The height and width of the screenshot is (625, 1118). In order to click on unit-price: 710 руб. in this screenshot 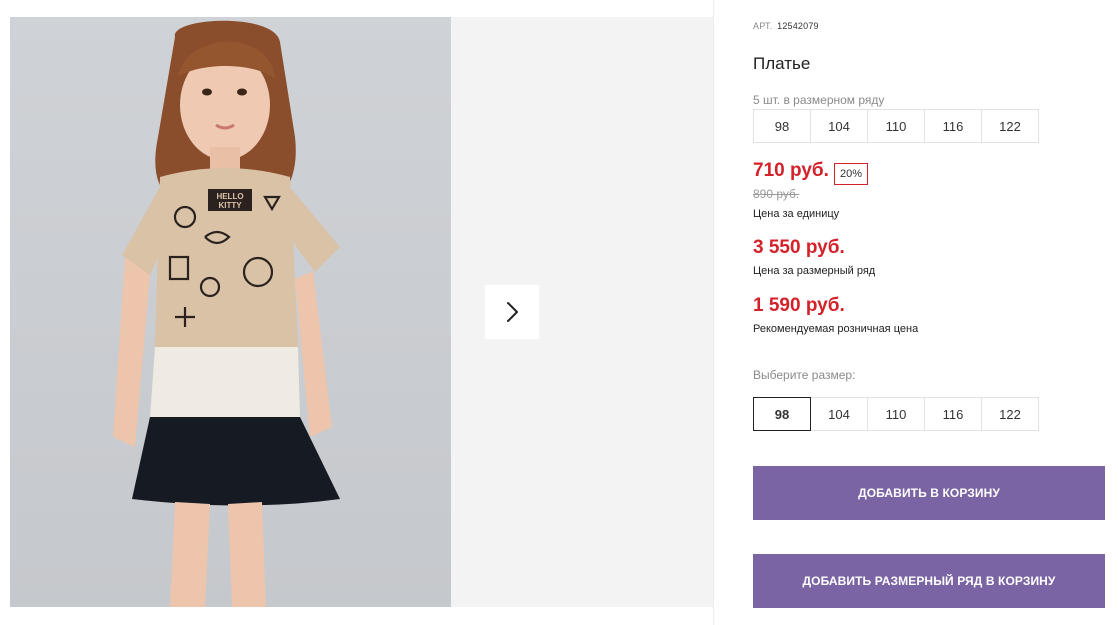, I will do `click(791, 170)`.